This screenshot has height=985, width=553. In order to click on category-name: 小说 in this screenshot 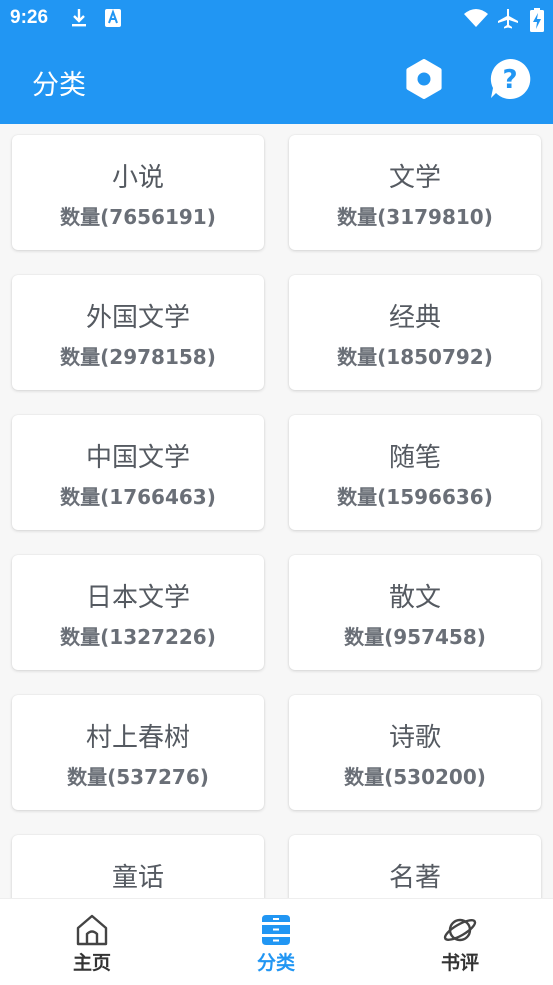, I will do `click(137, 178)`.